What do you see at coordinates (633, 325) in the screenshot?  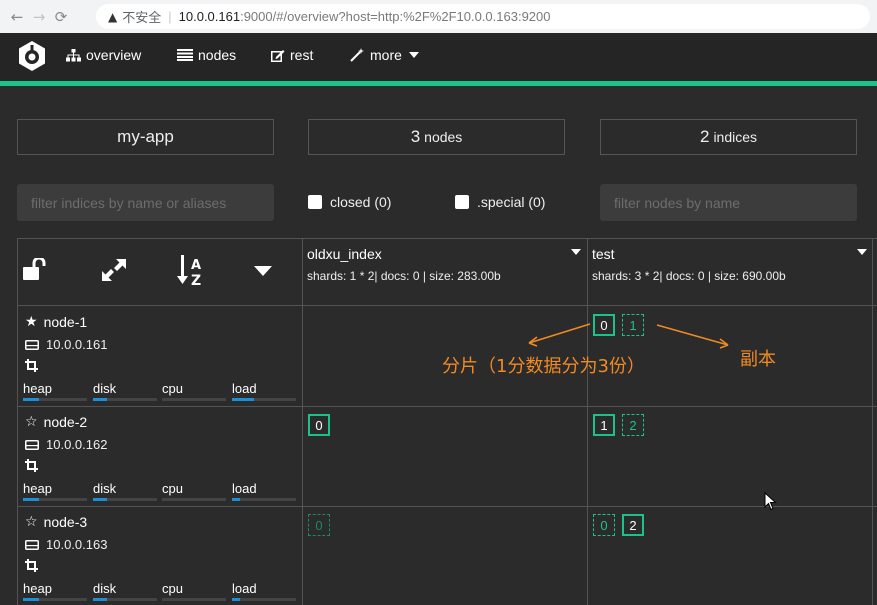 I see `shard-replica: 1` at bounding box center [633, 325].